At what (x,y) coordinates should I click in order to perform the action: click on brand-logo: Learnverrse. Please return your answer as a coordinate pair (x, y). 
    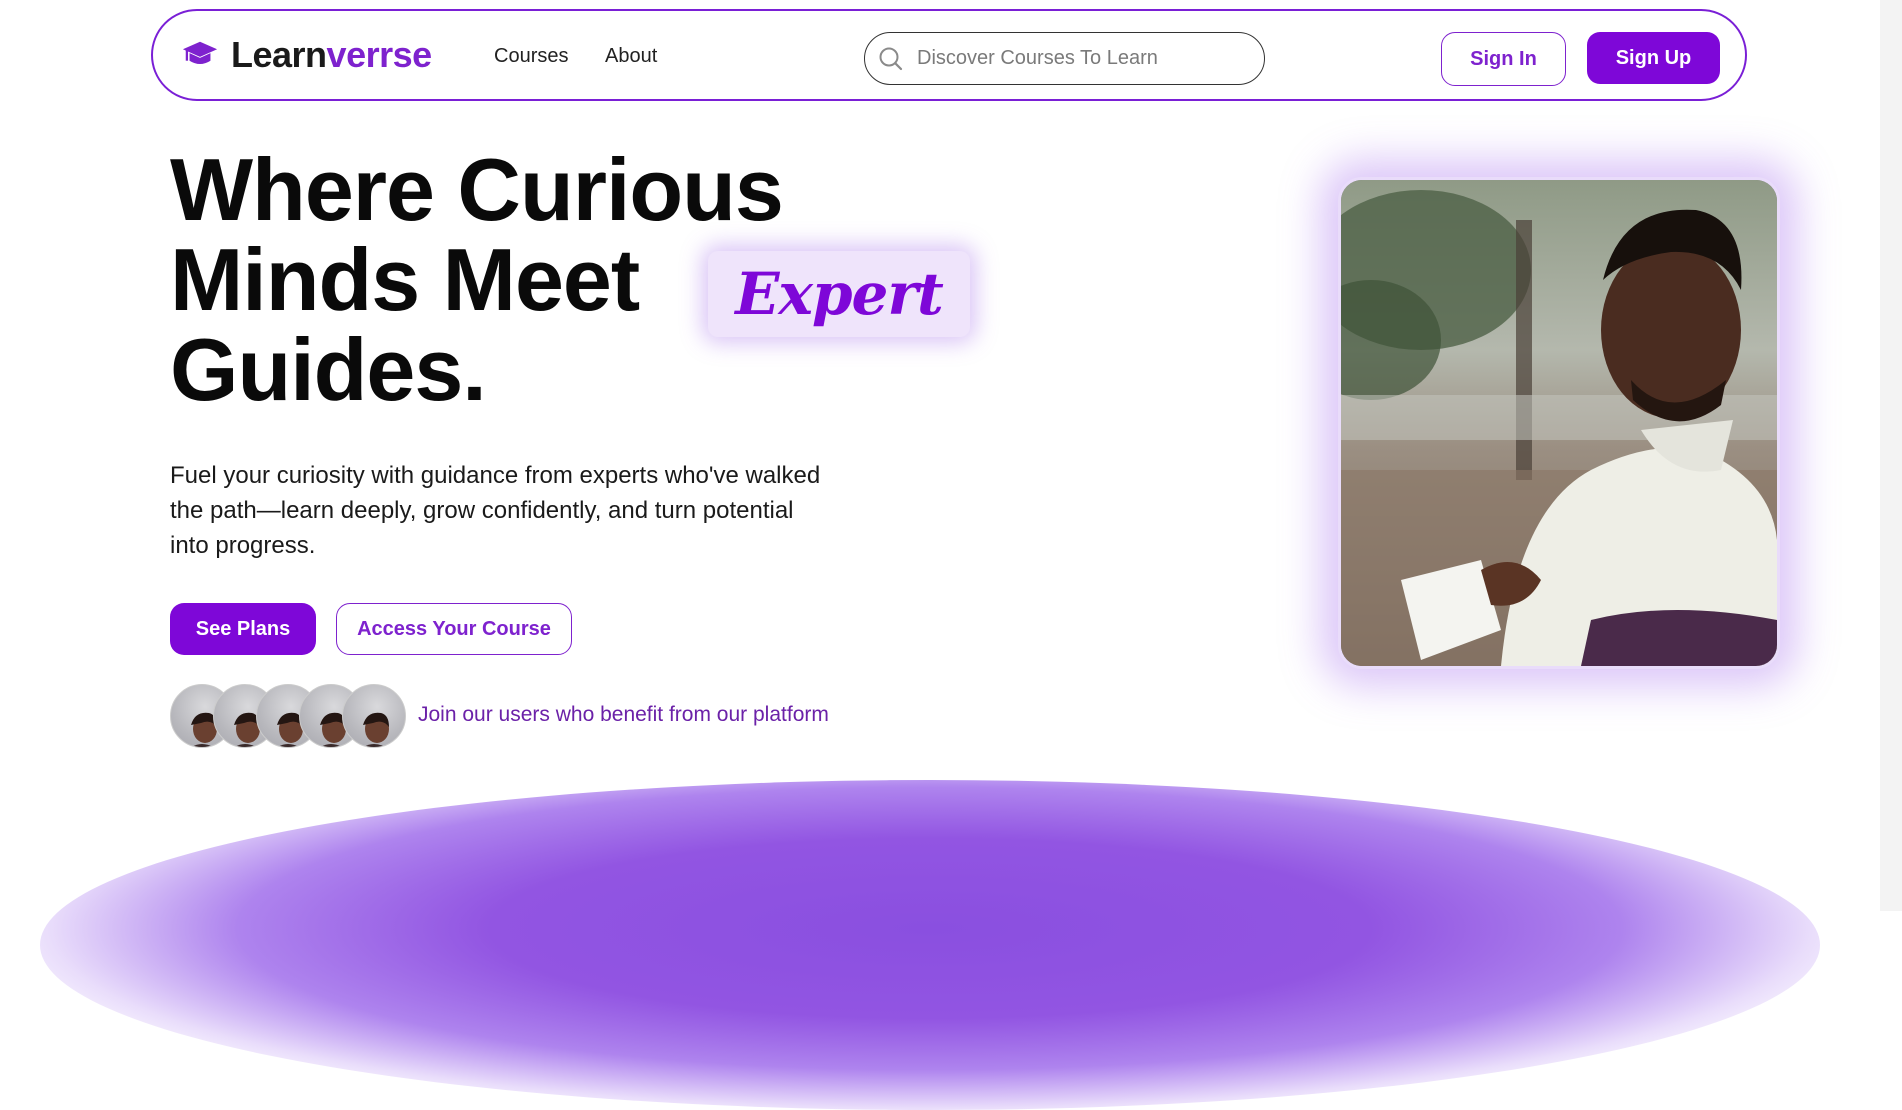
    Looking at the image, I should click on (306, 55).